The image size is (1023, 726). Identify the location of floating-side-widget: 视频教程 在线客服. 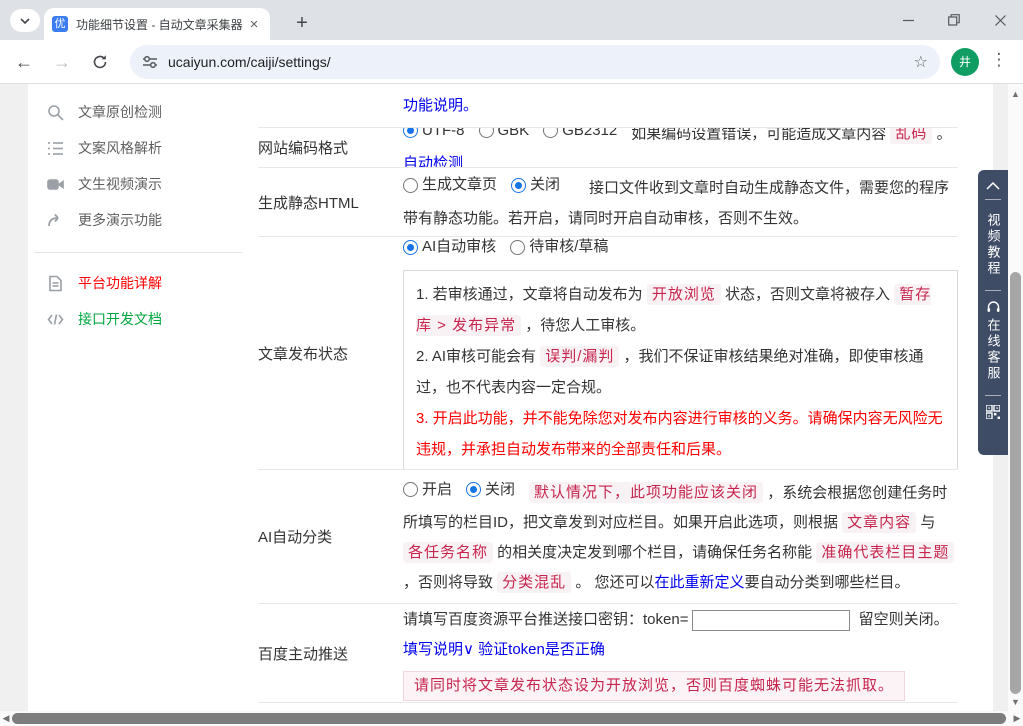
(993, 312).